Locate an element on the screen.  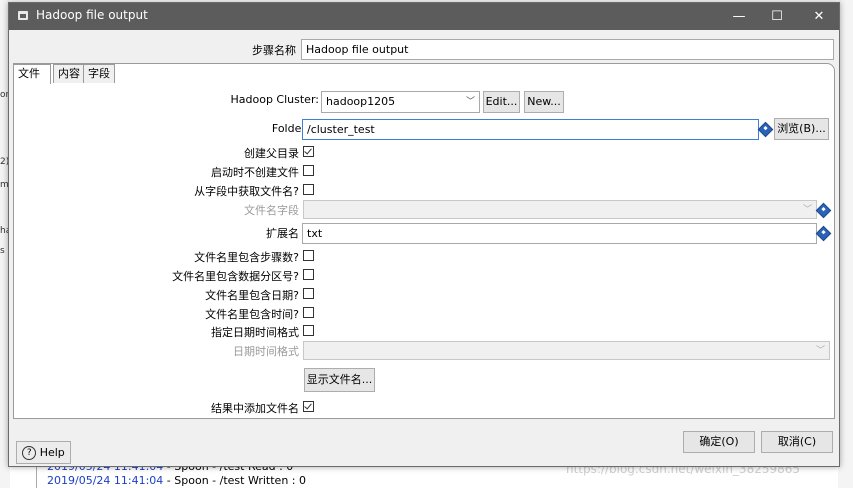
create-parent-checkbox is located at coordinates (308, 151).